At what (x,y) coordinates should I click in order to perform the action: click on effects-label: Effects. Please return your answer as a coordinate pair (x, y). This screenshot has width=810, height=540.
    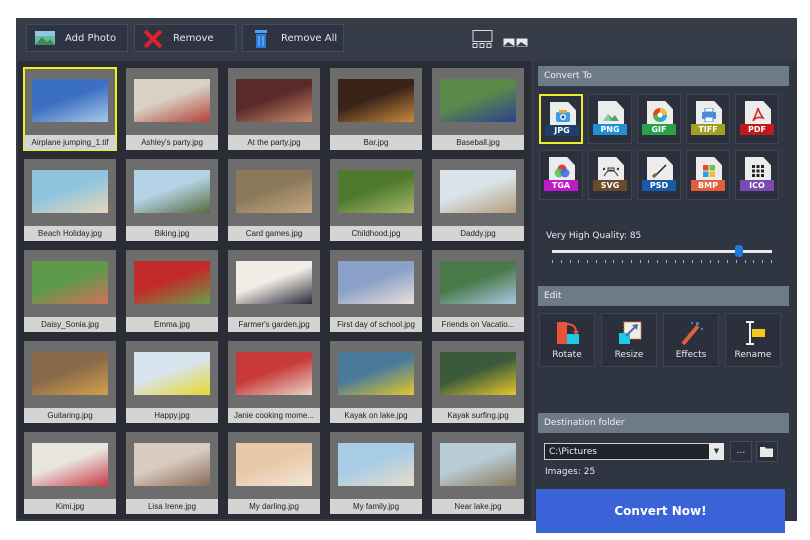
    Looking at the image, I should click on (691, 355).